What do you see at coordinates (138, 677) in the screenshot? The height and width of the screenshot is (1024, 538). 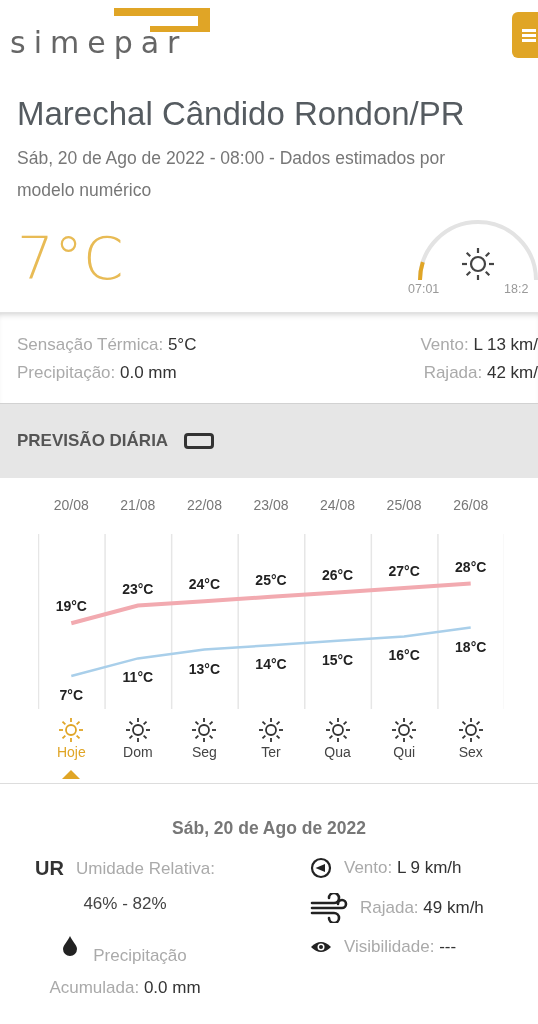 I see `temperature-label: 11°C` at bounding box center [138, 677].